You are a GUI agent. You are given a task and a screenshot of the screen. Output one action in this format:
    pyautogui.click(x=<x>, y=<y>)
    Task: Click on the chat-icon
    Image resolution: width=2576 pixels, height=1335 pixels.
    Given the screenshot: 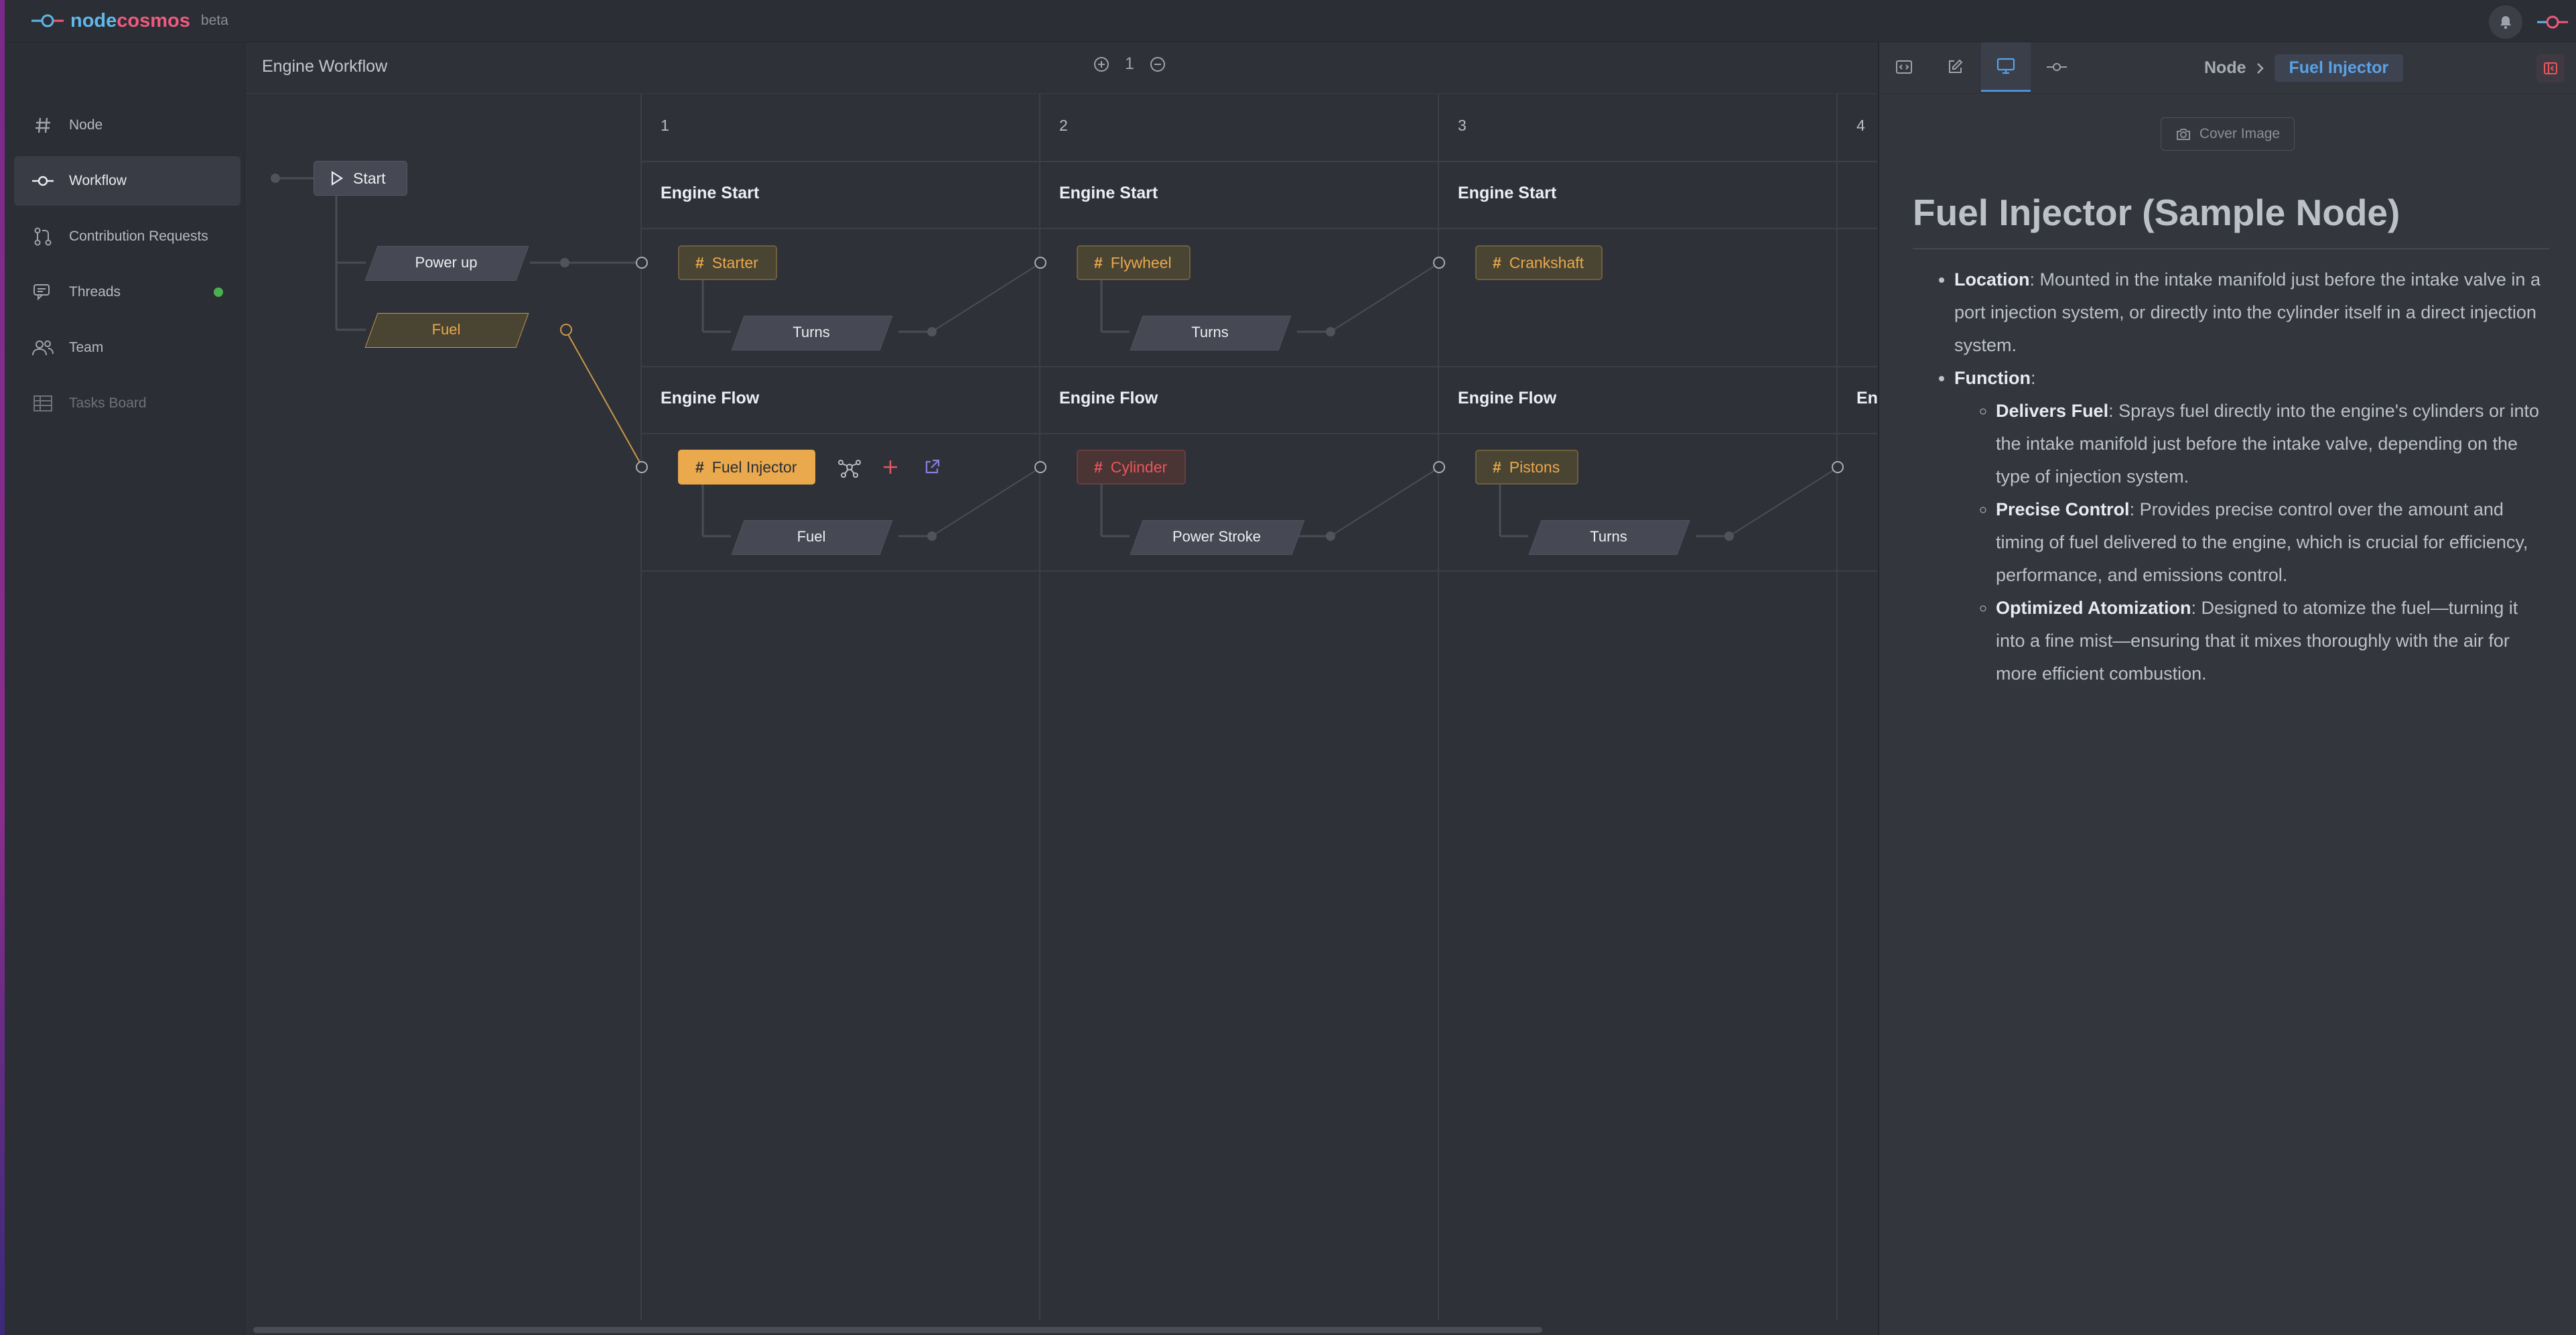 What is the action you would take?
    pyautogui.click(x=42, y=292)
    